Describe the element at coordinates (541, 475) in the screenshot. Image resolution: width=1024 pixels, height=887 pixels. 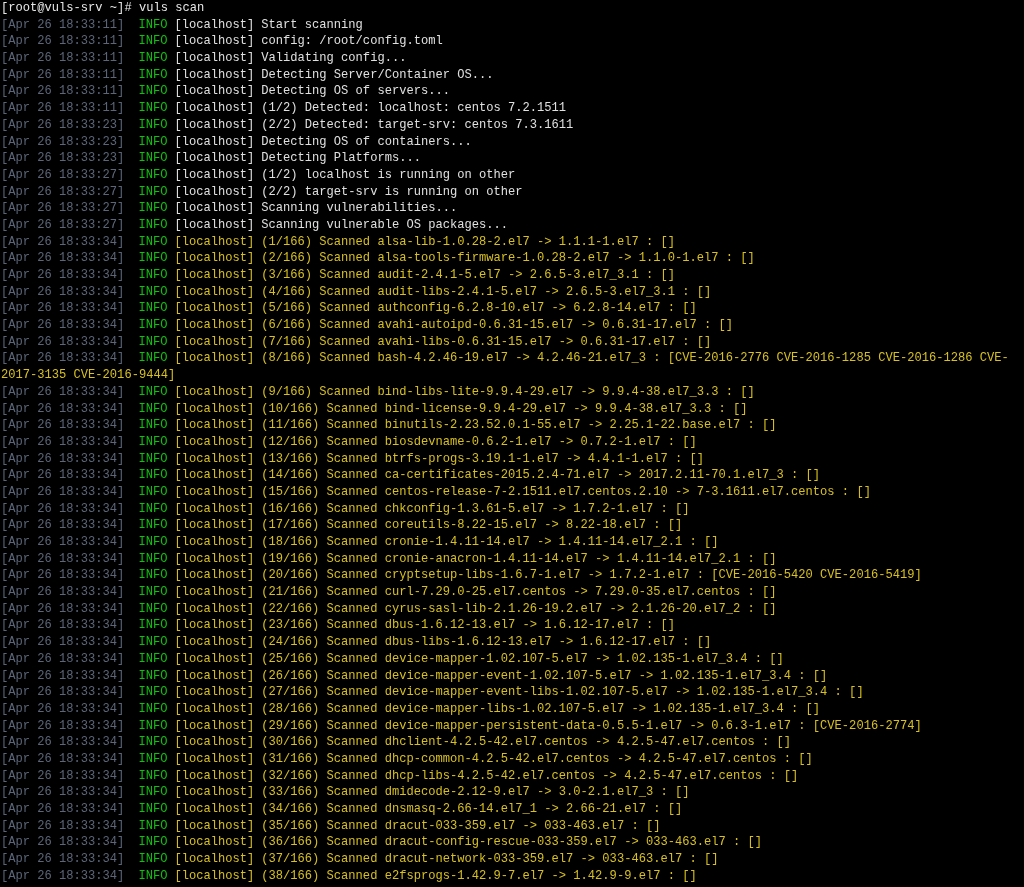
I see `log-message: (14/166) Scanned ca-certificates-2015.2.4-71.el7 -> 2017.2.11-70.1.el7_3 : []` at that location.